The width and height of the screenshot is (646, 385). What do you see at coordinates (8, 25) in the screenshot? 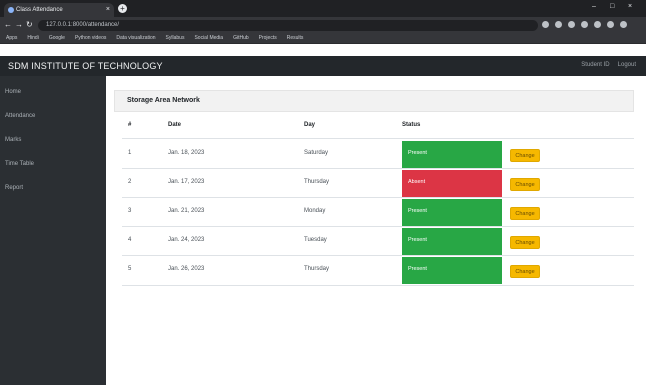
I see `back-icon: ←` at bounding box center [8, 25].